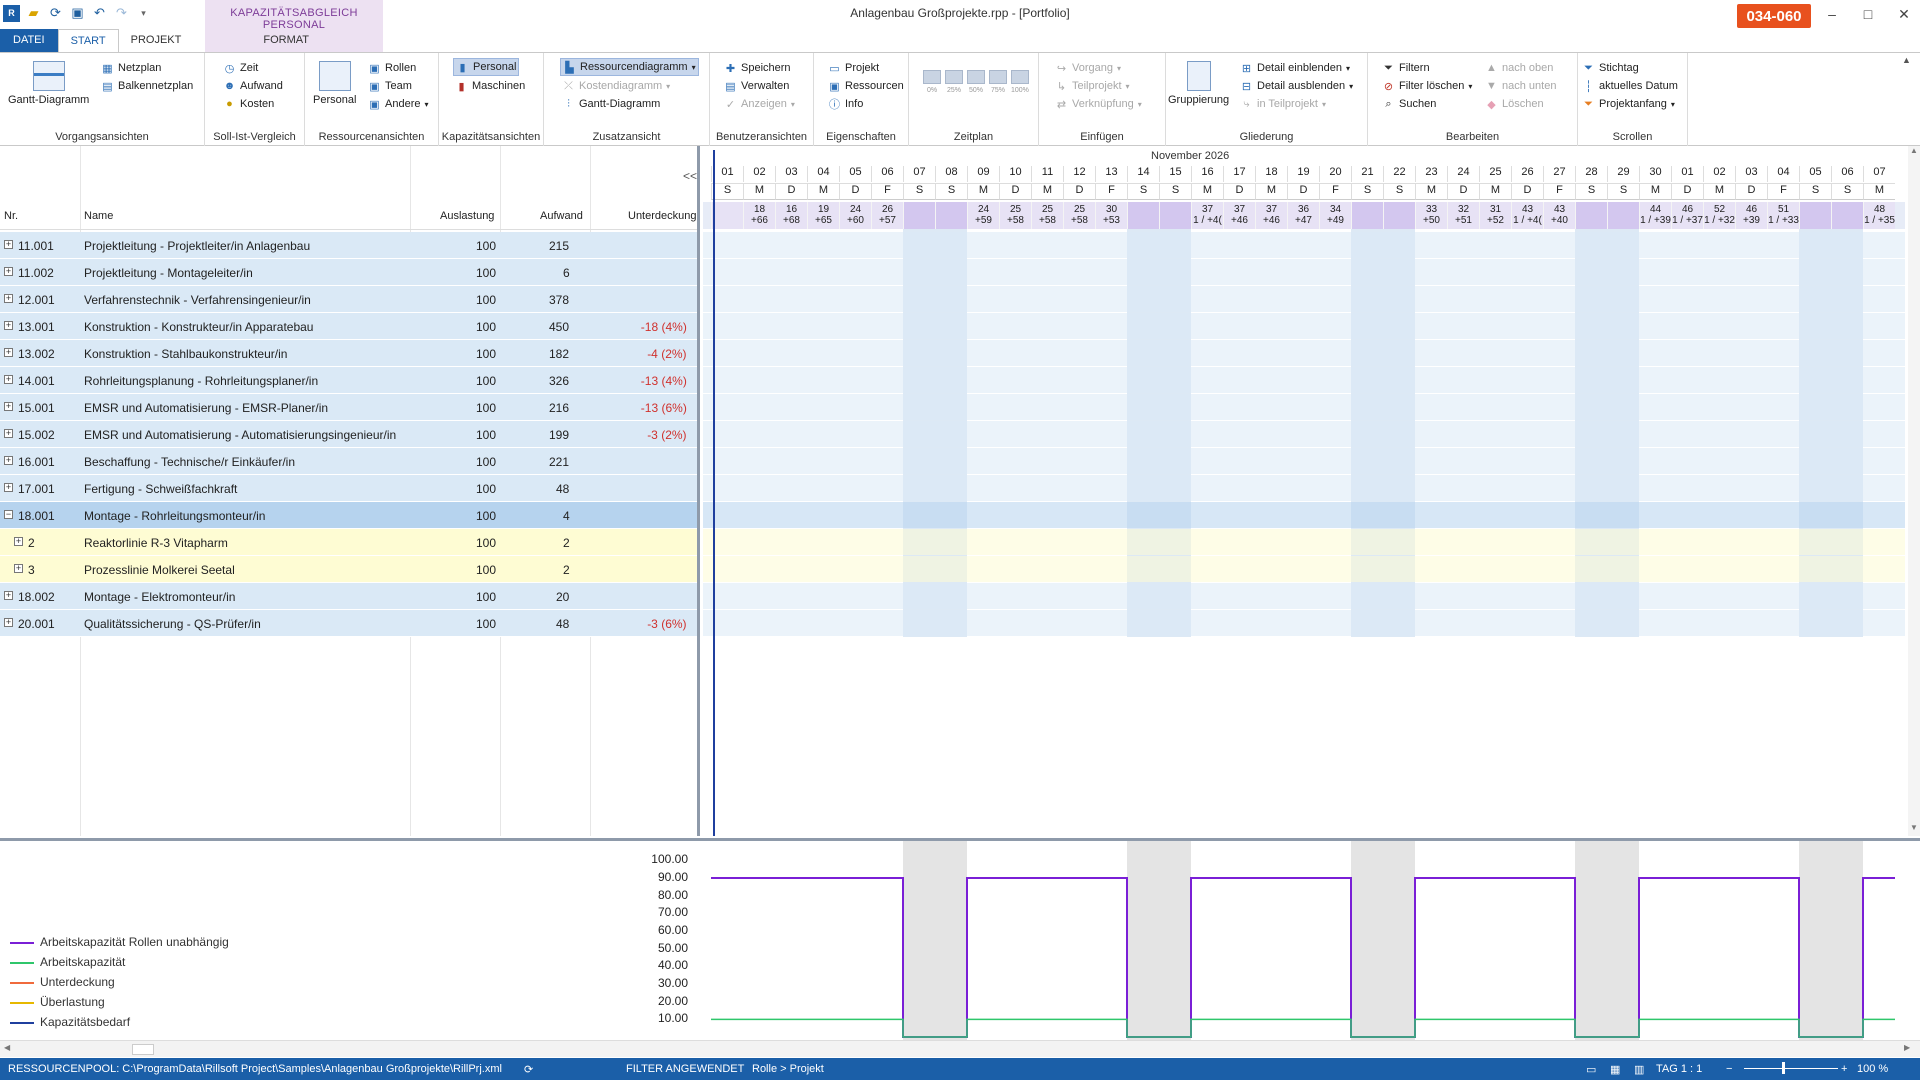 This screenshot has height=1080, width=1920. What do you see at coordinates (48, 83) in the screenshot?
I see `gantt-diagram-button: Gantt-Diagramm` at bounding box center [48, 83].